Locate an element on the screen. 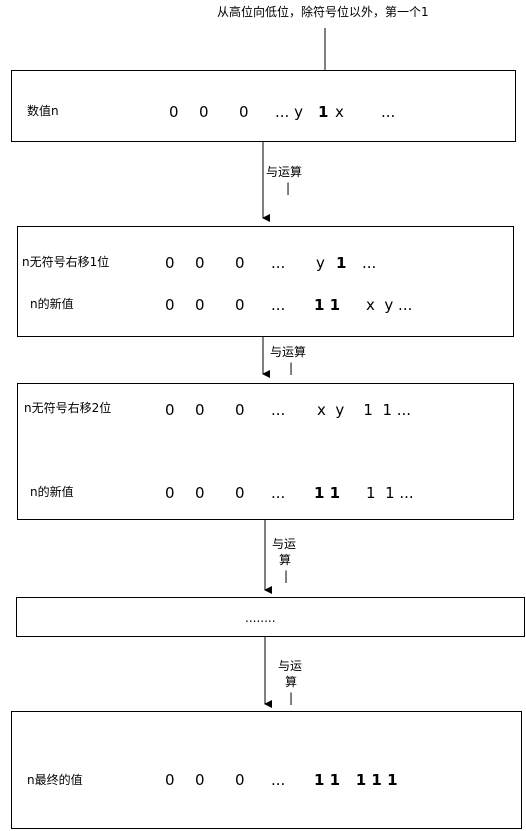 The image size is (526, 831). final-value-label: n最终的值 is located at coordinates (55, 780).